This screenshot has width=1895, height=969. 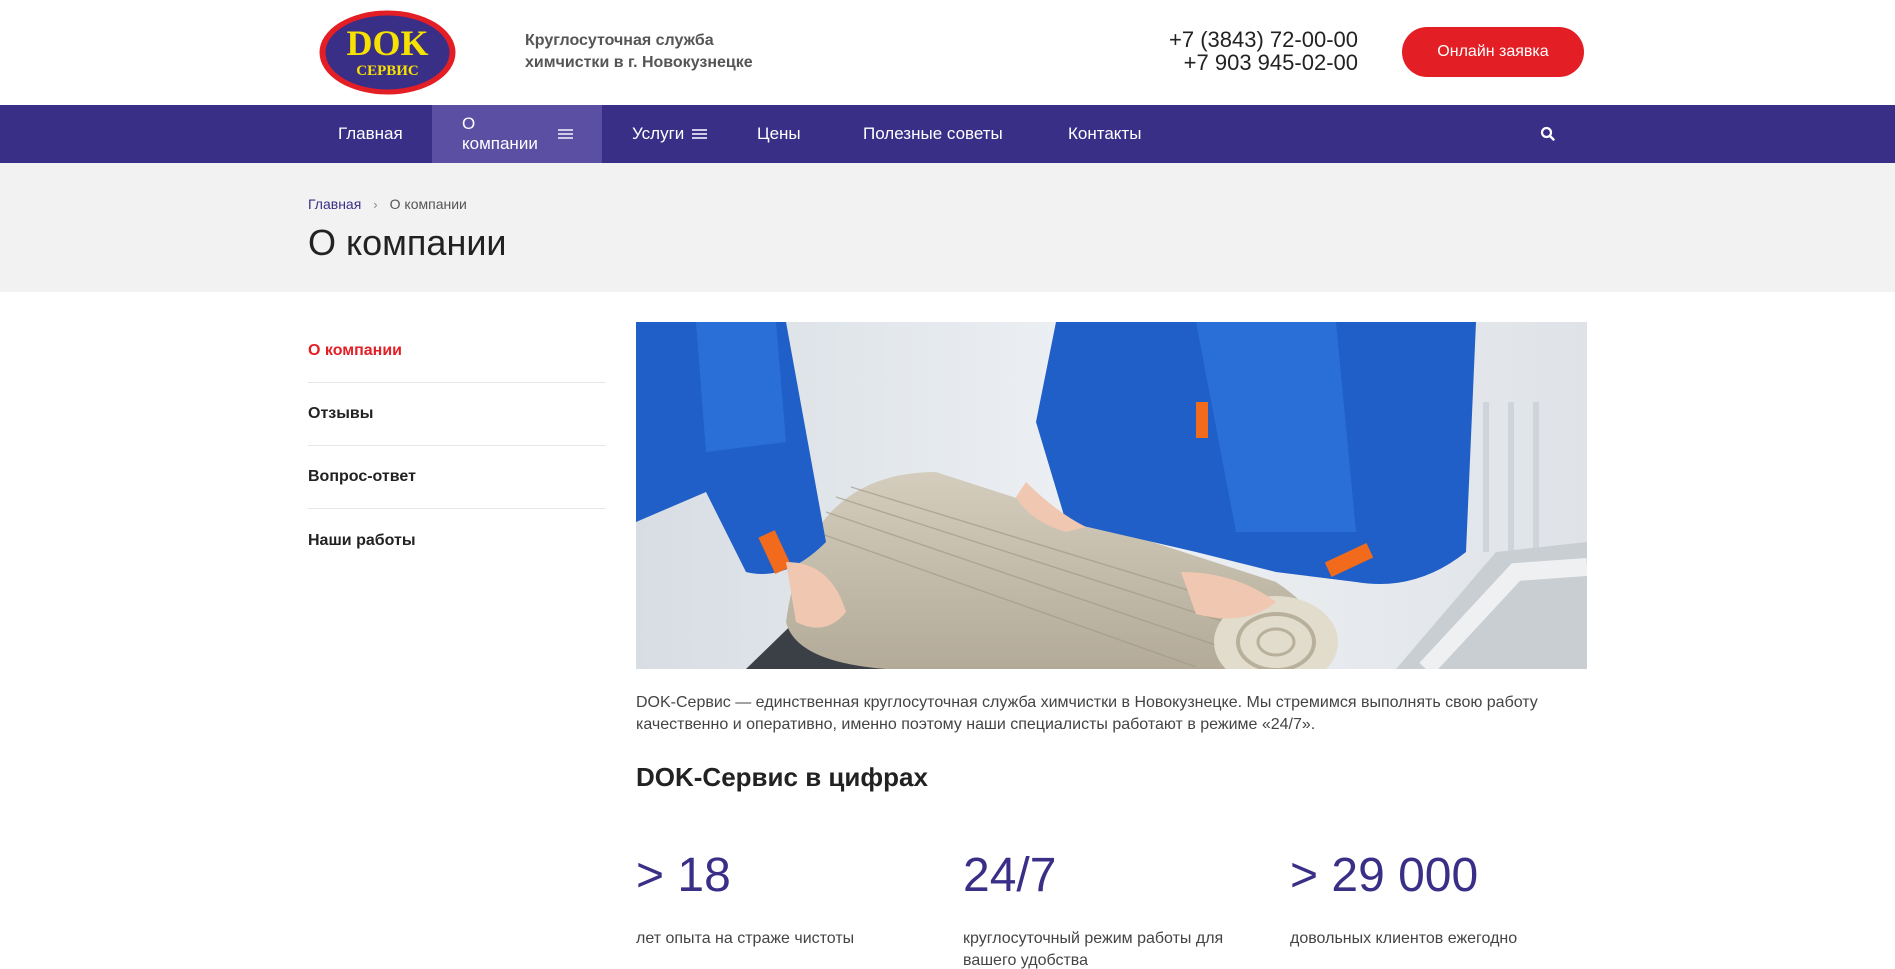 I want to click on stat-caption: лет опыта на страже чистоты, so click(x=745, y=938).